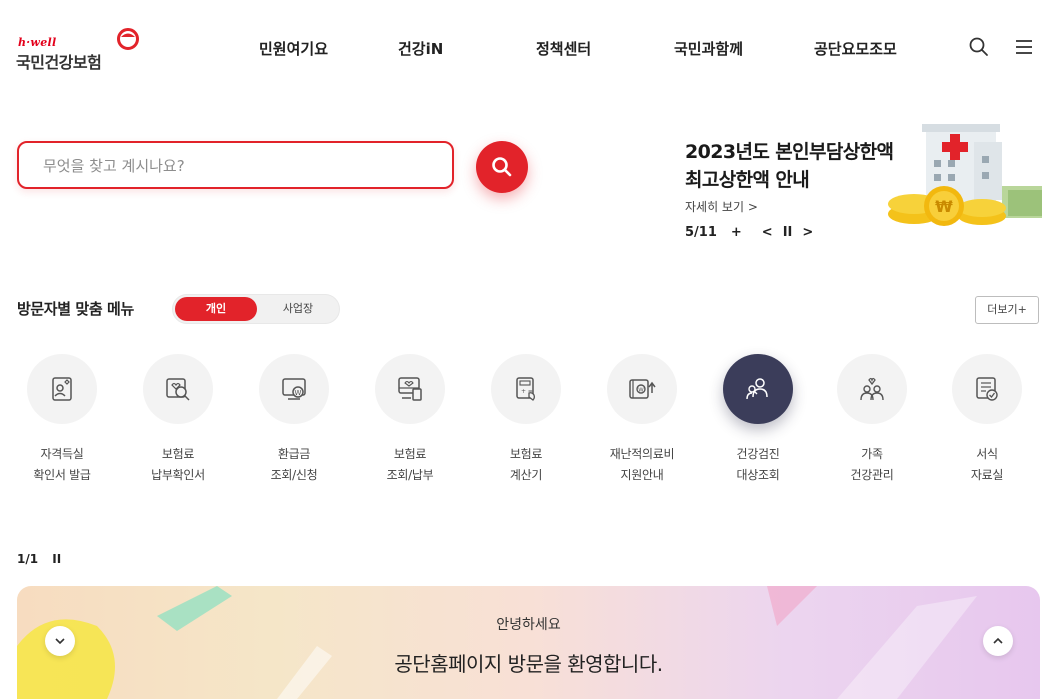  Describe the element at coordinates (789, 166) in the screenshot. I see `banner-title: 2023년도 본인부담상한액 최고상한액 안내` at that location.